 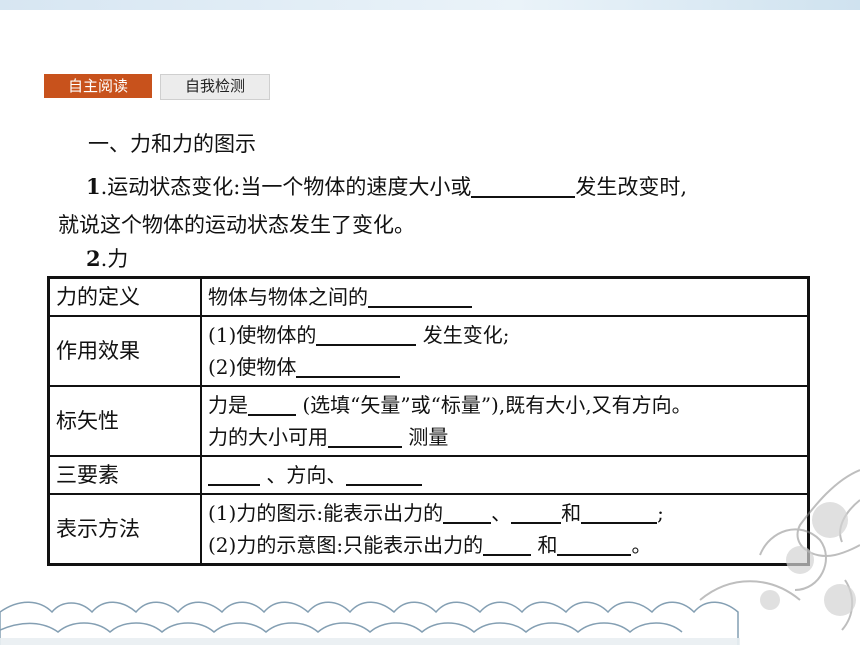 I want to click on row-head-vector: 标矢性, so click(x=124, y=421).